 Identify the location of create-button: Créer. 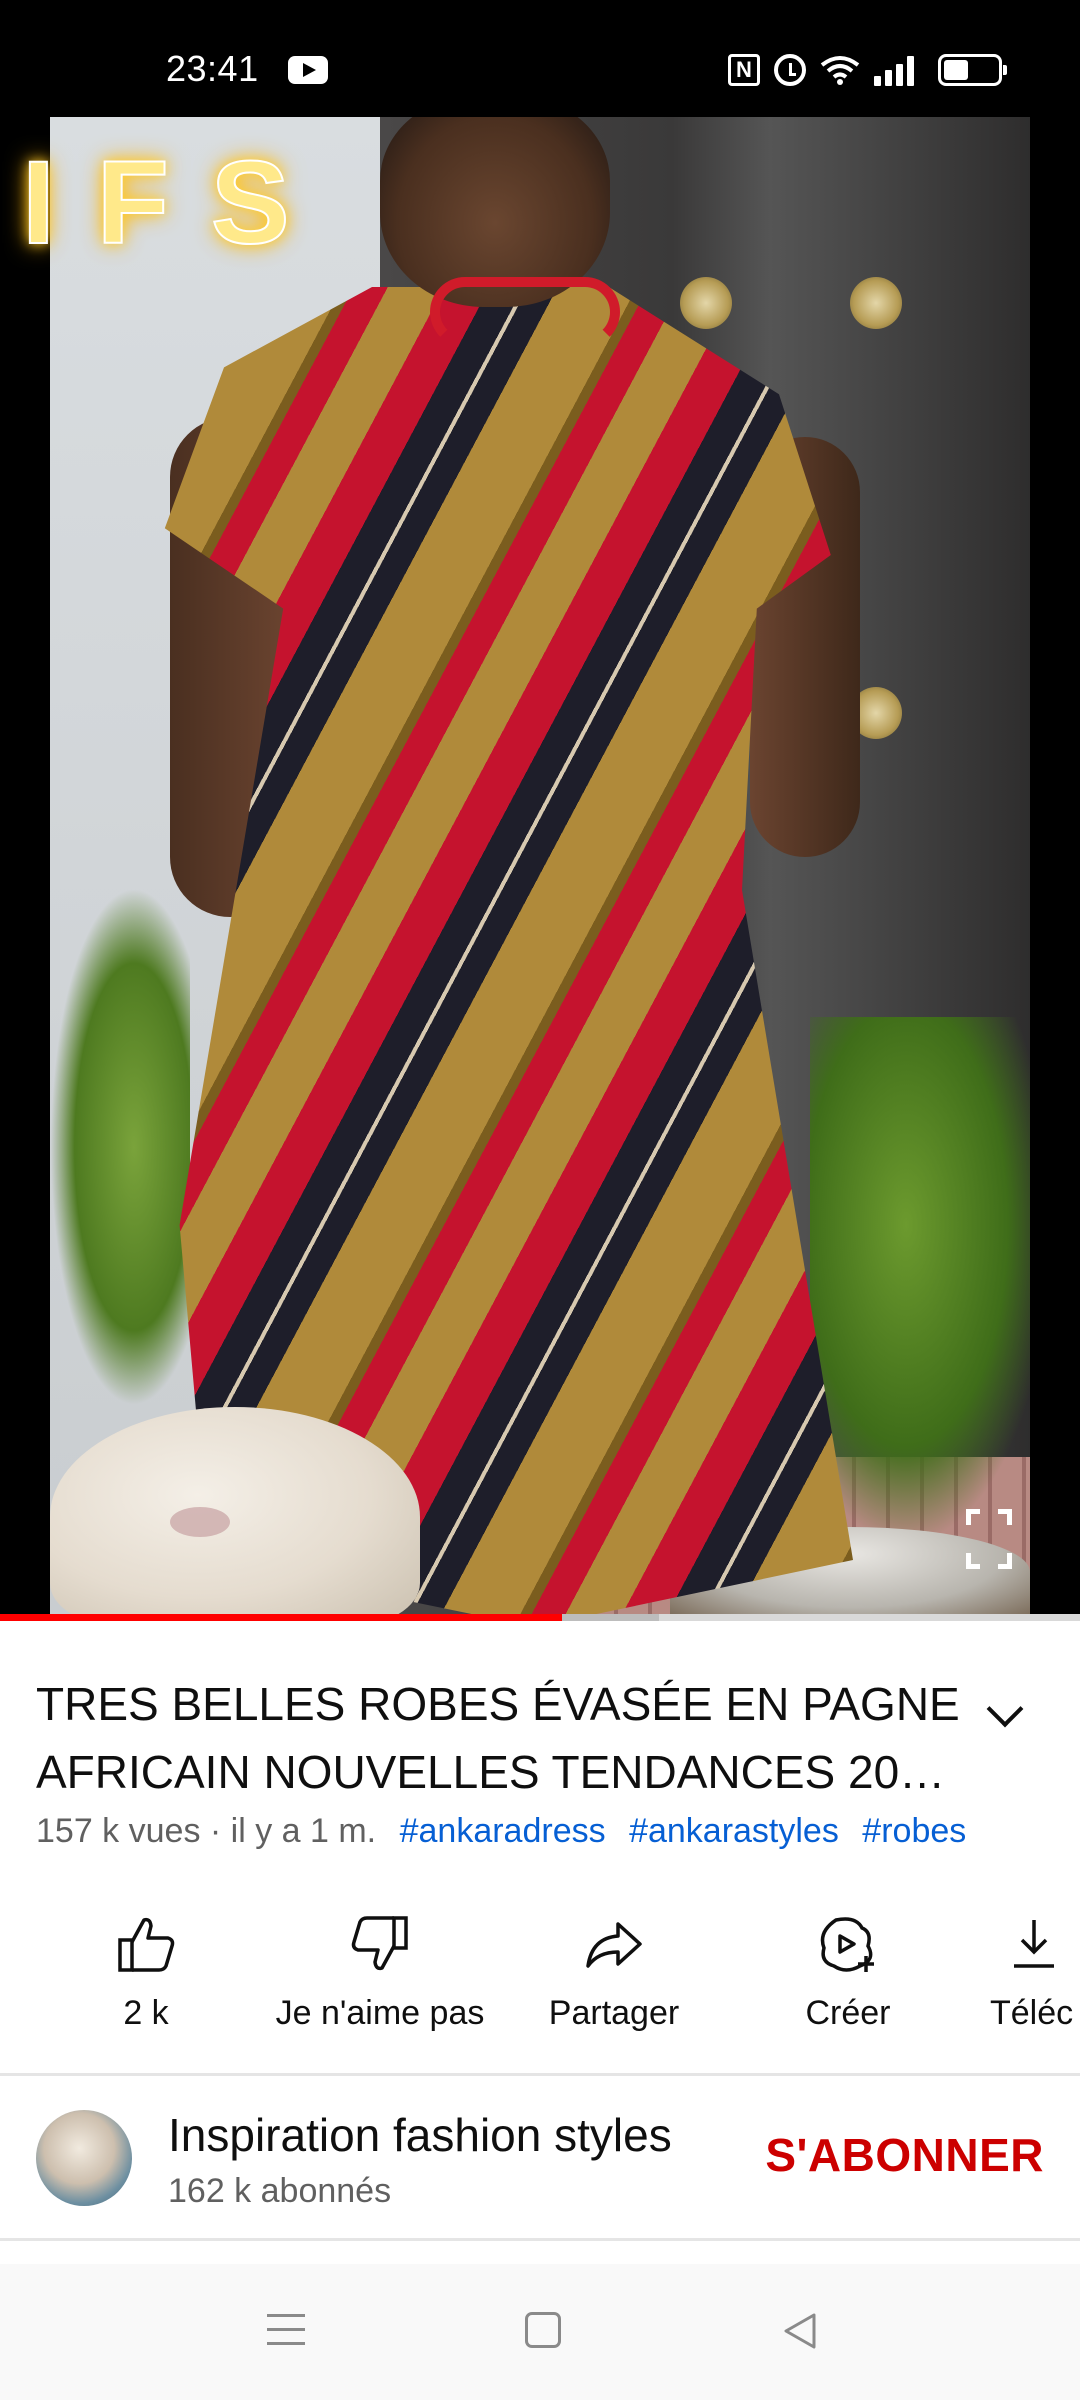
(848, 1975).